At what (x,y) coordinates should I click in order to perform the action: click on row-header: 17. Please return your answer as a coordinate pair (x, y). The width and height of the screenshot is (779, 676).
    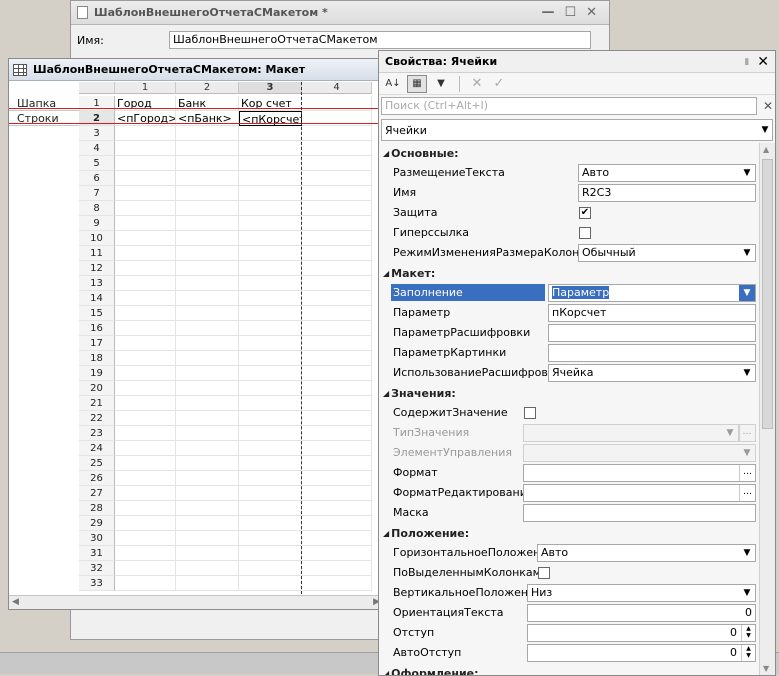
    Looking at the image, I should click on (97, 343).